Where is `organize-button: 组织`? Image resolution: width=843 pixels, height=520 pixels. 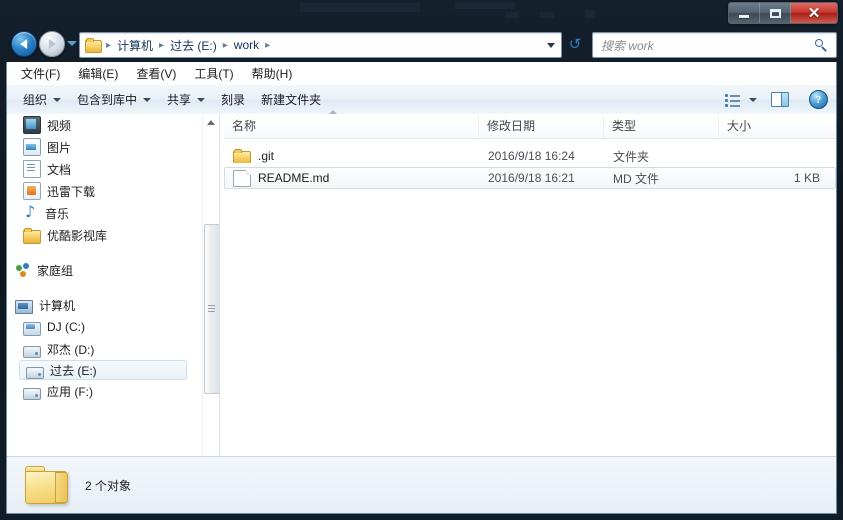
organize-button: 组织 is located at coordinates (42, 99).